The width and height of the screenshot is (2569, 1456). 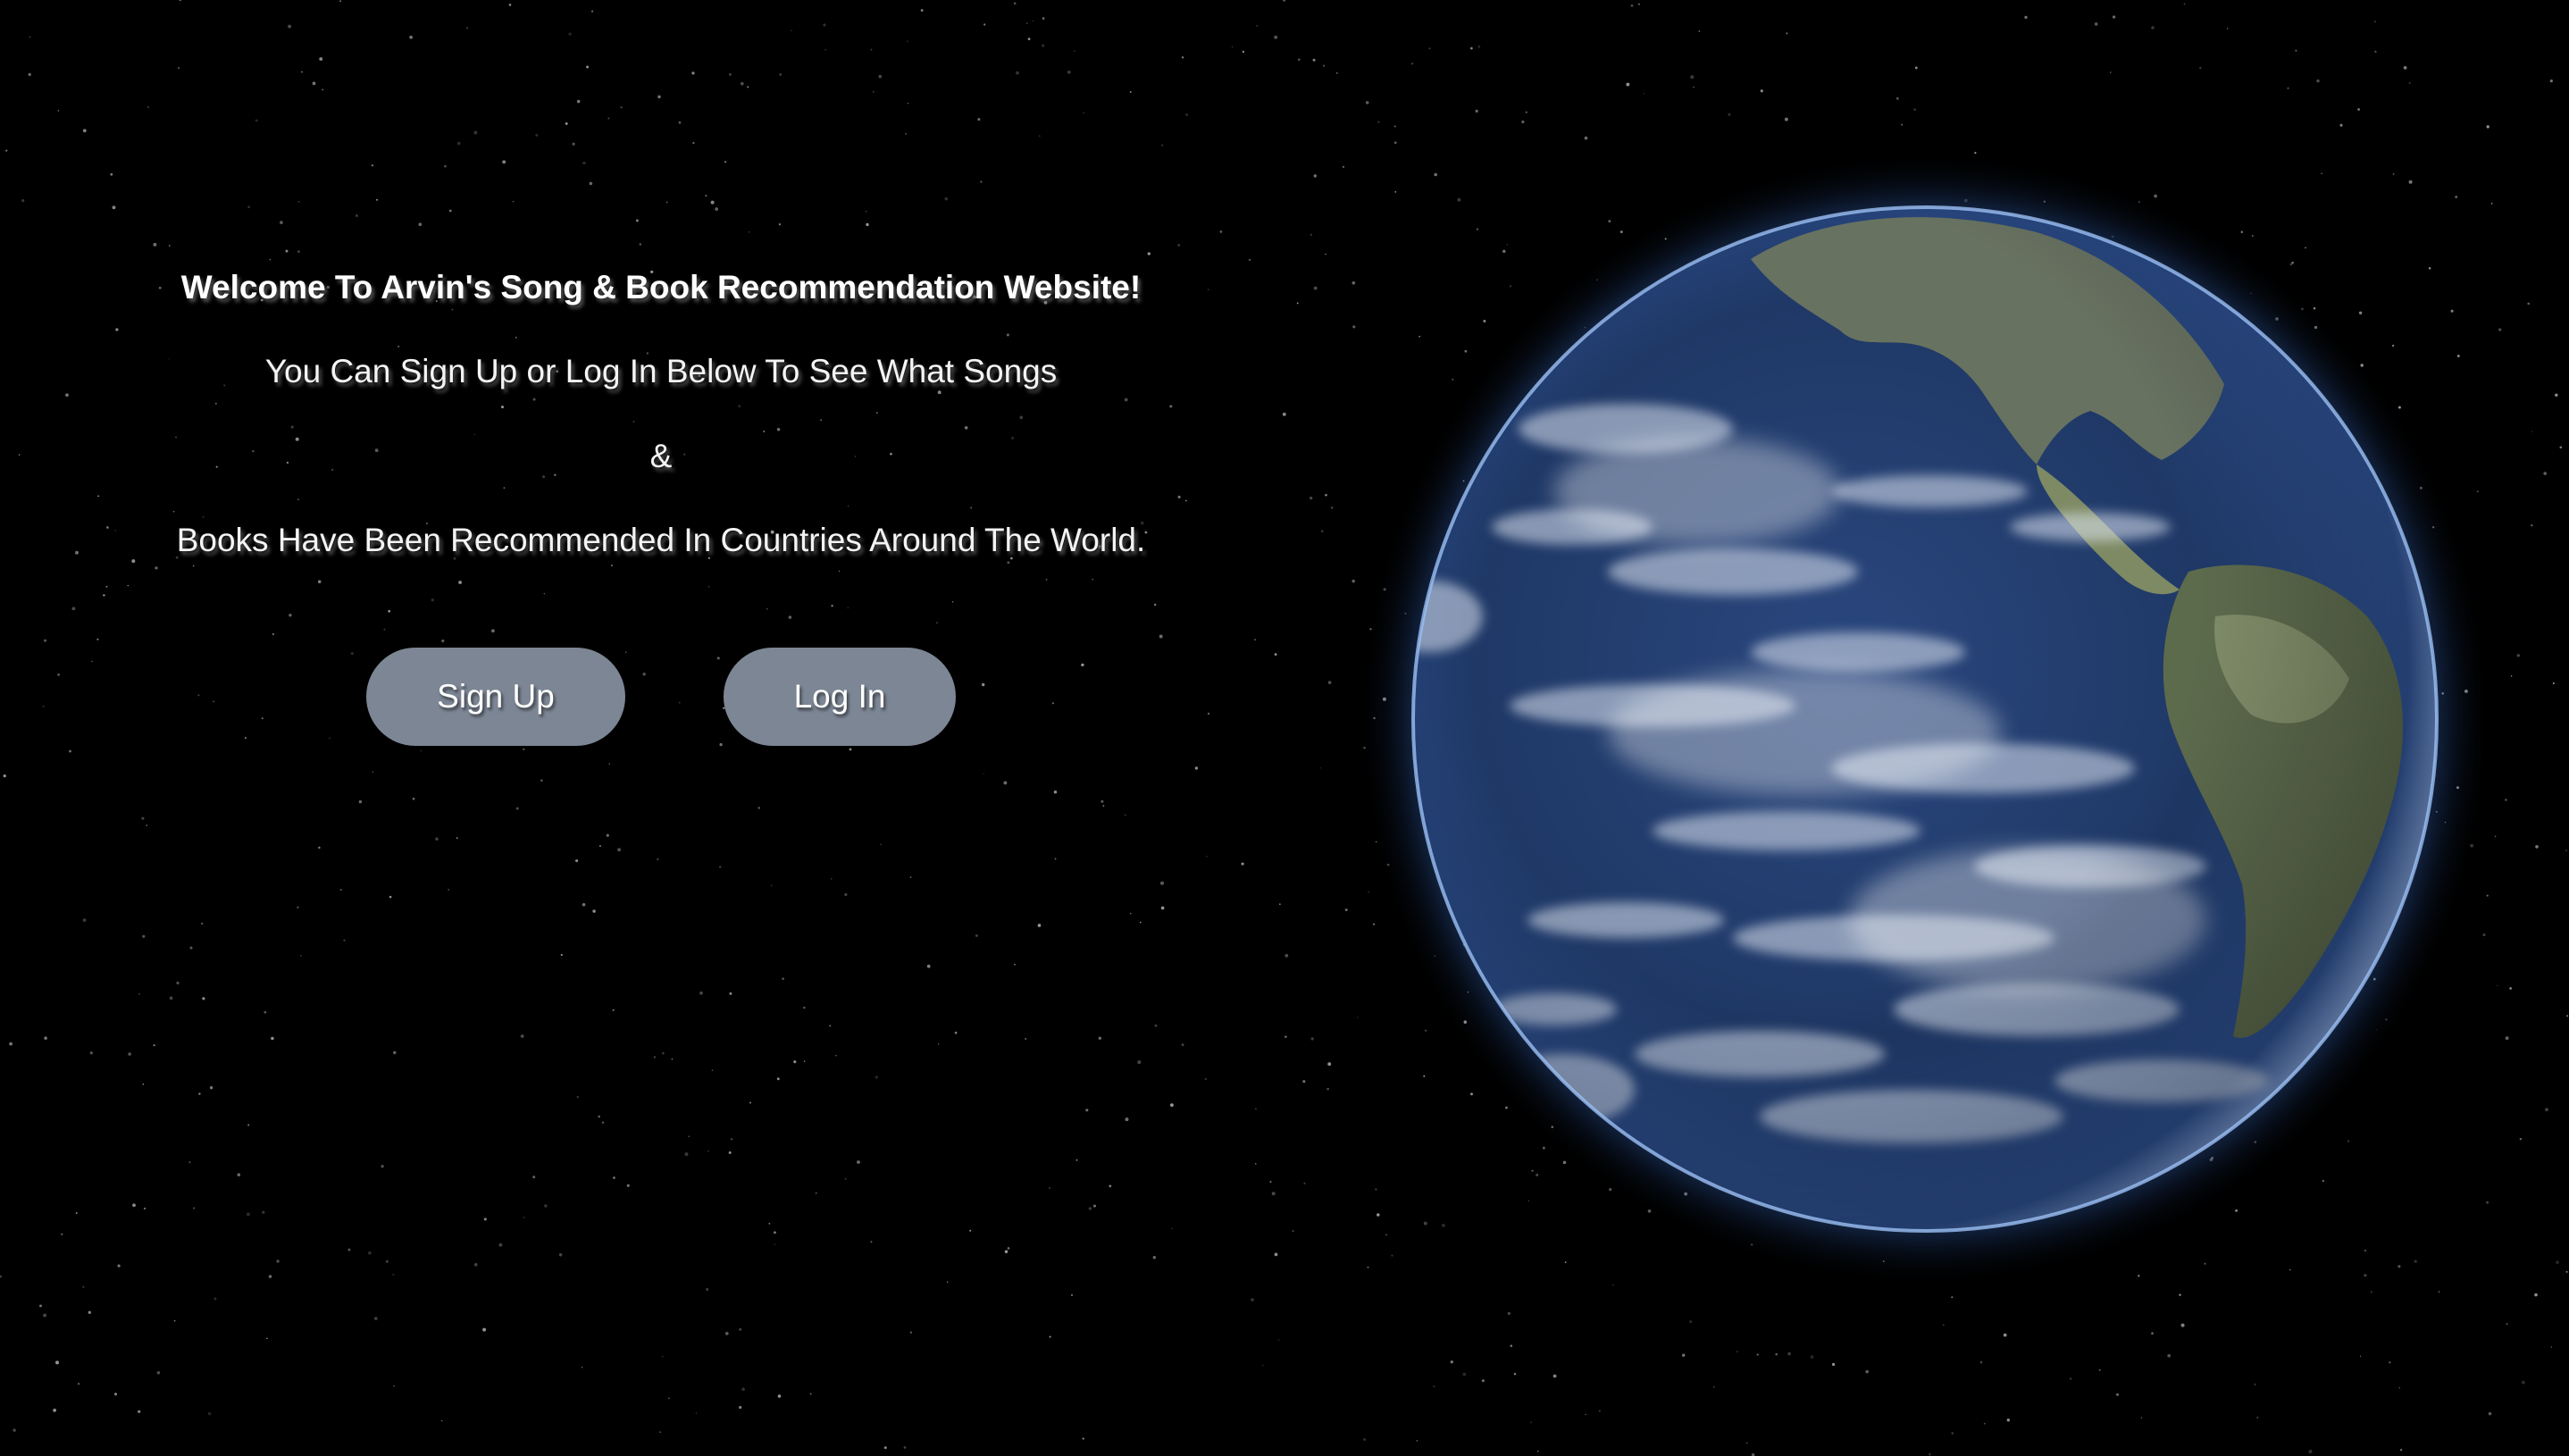 I want to click on log-in-button: Log In, so click(x=840, y=697).